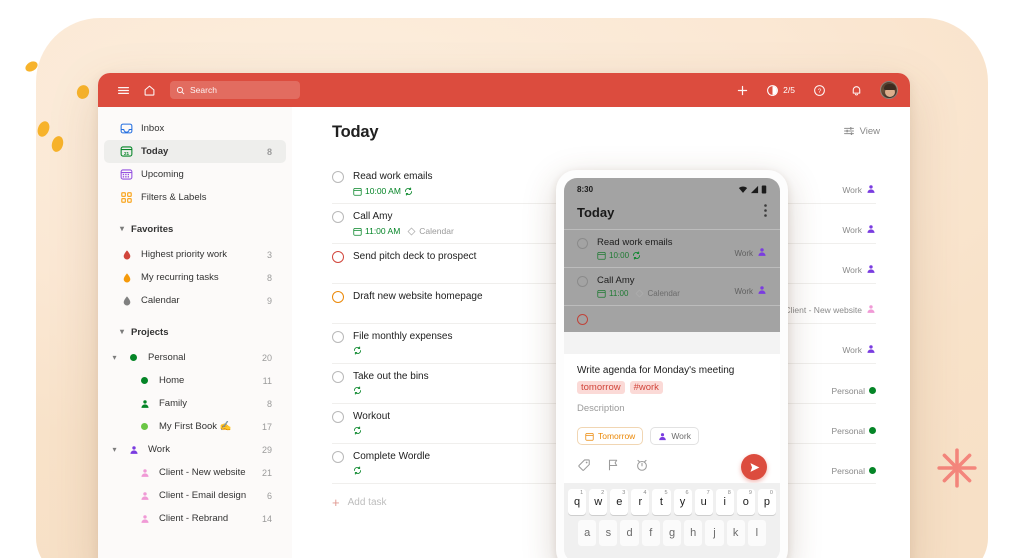  What do you see at coordinates (144, 380) in the screenshot?
I see `project-dot-icon` at bounding box center [144, 380].